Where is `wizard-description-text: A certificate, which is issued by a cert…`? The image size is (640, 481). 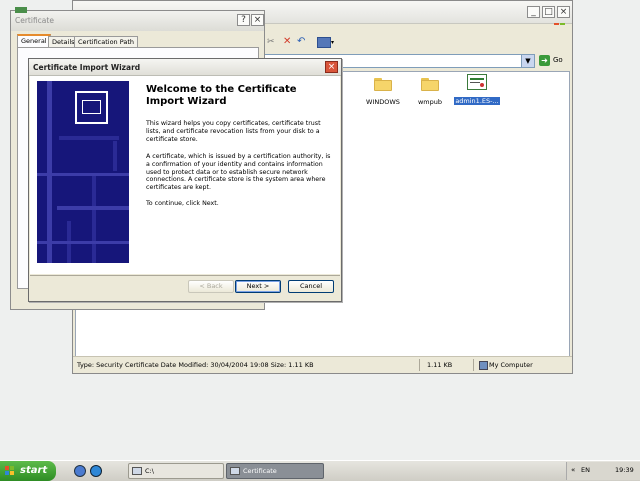 wizard-description-text: A certificate, which is issued by a cert… is located at coordinates (238, 172).